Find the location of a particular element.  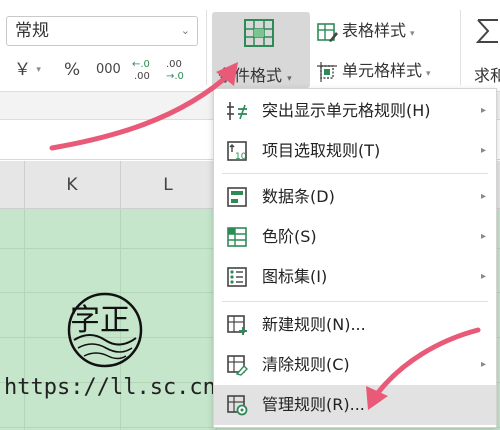

top-bottom-rules-icon: 10 is located at coordinates (237, 151).